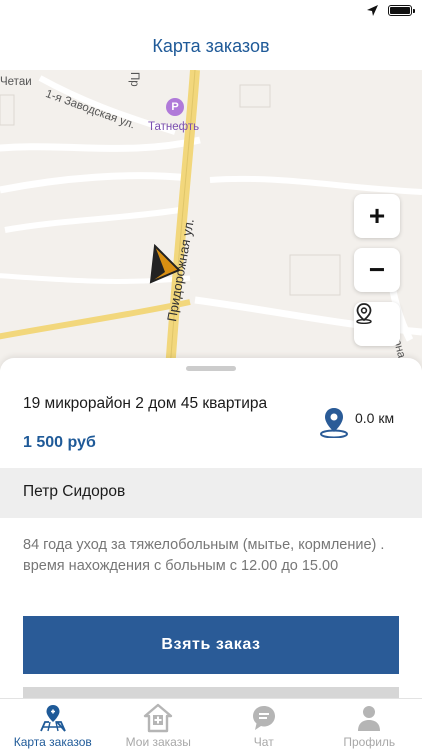  I want to click on tab-label: Чат, so click(264, 742).